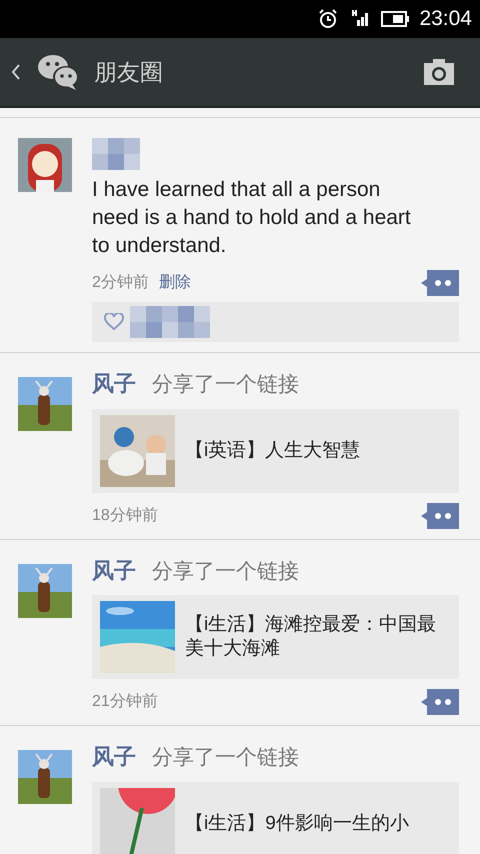  I want to click on blurred-name-drawing, so click(116, 154).